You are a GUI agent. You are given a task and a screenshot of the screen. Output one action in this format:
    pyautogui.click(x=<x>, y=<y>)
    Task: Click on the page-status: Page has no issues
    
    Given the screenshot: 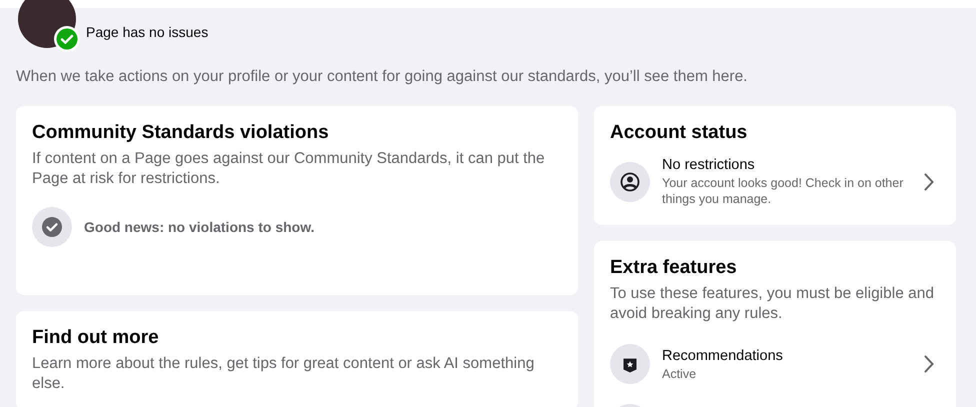 What is the action you would take?
    pyautogui.click(x=147, y=32)
    